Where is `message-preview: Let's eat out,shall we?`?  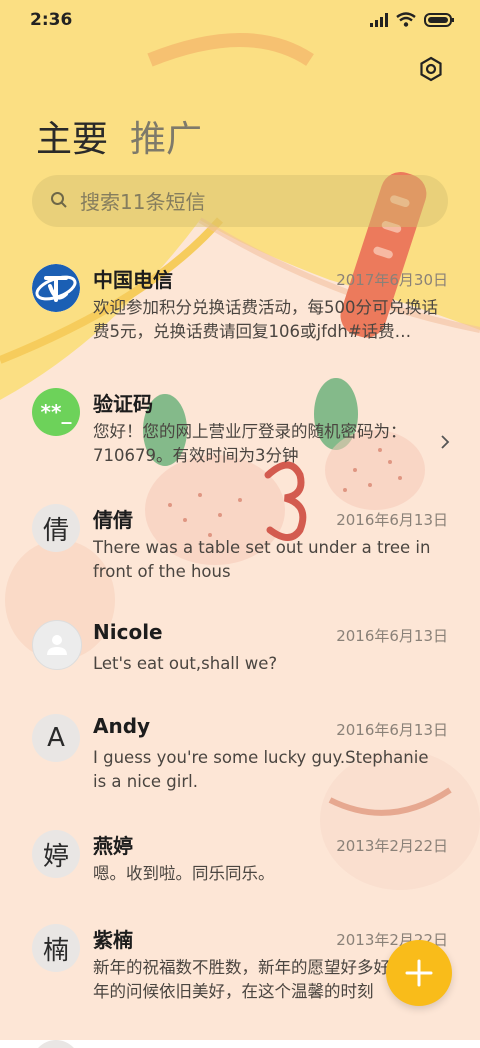 message-preview: Let's eat out,shall we? is located at coordinates (185, 663).